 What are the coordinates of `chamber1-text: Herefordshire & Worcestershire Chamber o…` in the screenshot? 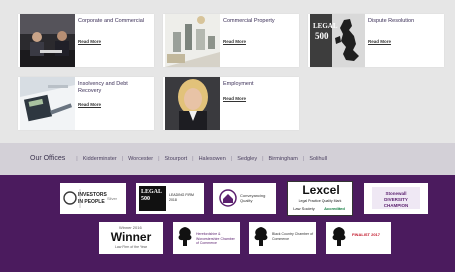 It's located at (215, 238).